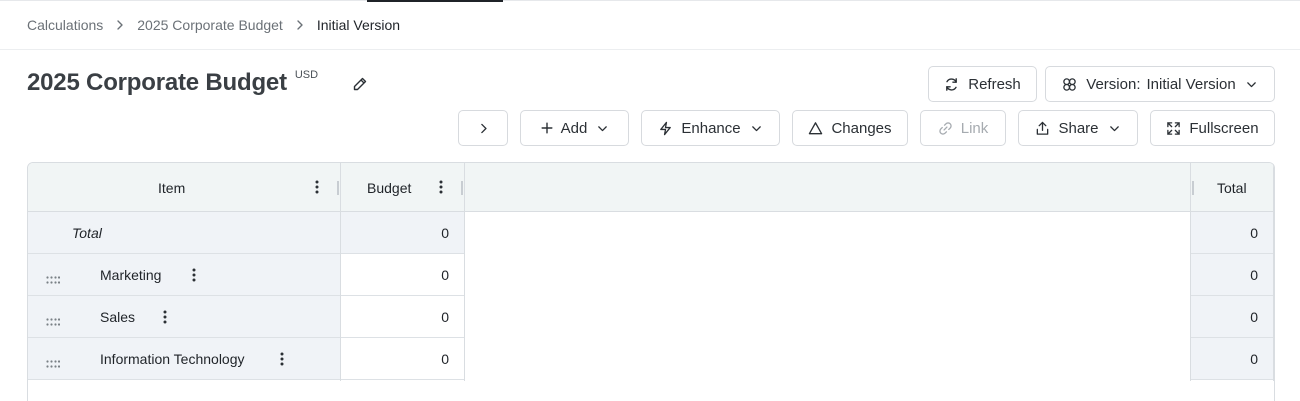 This screenshot has height=401, width=1300. What do you see at coordinates (118, 316) in the screenshot?
I see `row-label: Sales` at bounding box center [118, 316].